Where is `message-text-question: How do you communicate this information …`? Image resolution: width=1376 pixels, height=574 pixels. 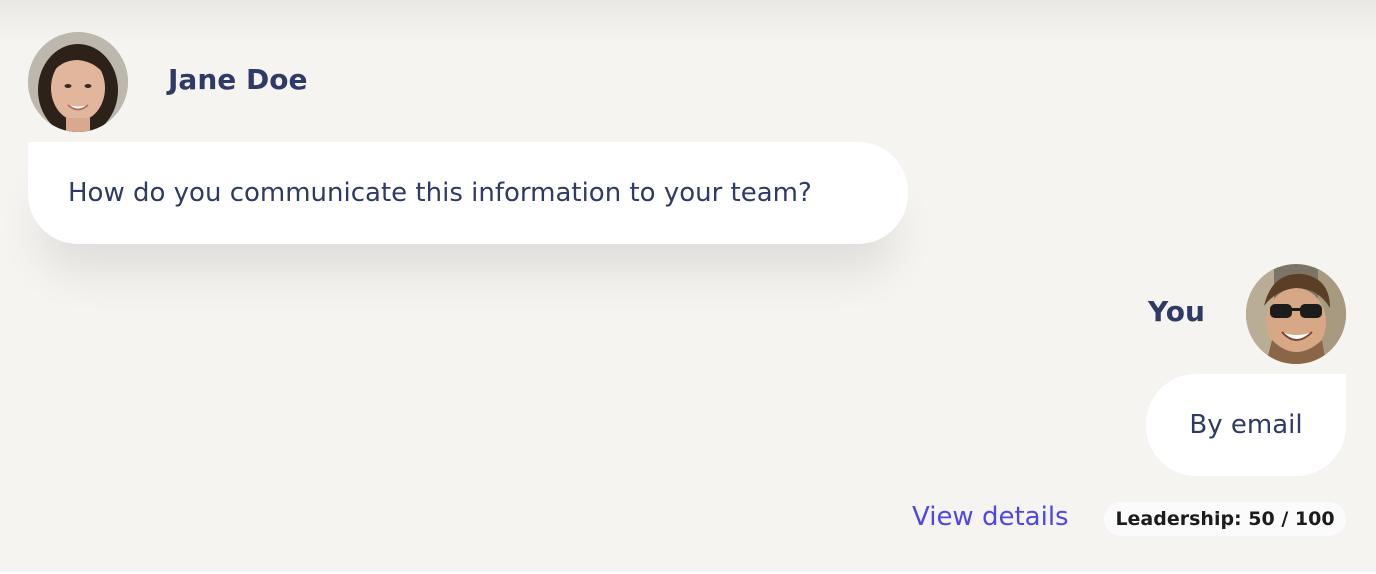
message-text-question: How do you communicate this information … is located at coordinates (440, 193).